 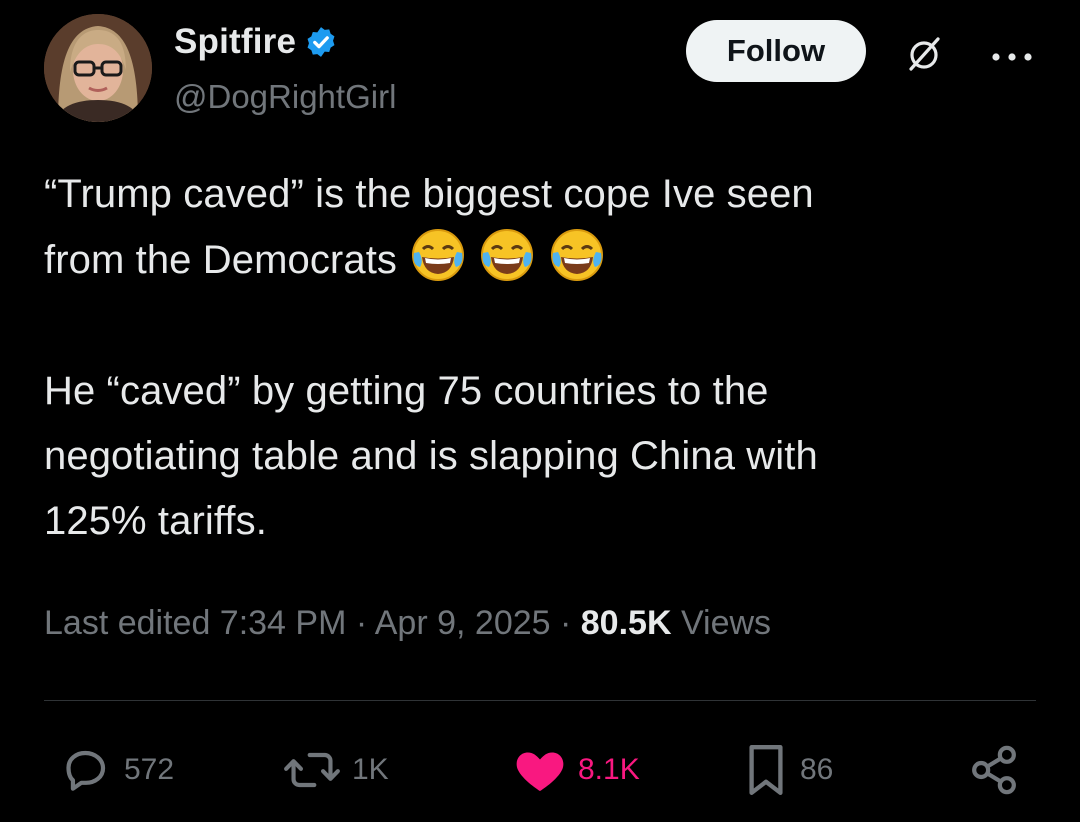 What do you see at coordinates (235, 42) in the screenshot?
I see `display-name: Spitfire` at bounding box center [235, 42].